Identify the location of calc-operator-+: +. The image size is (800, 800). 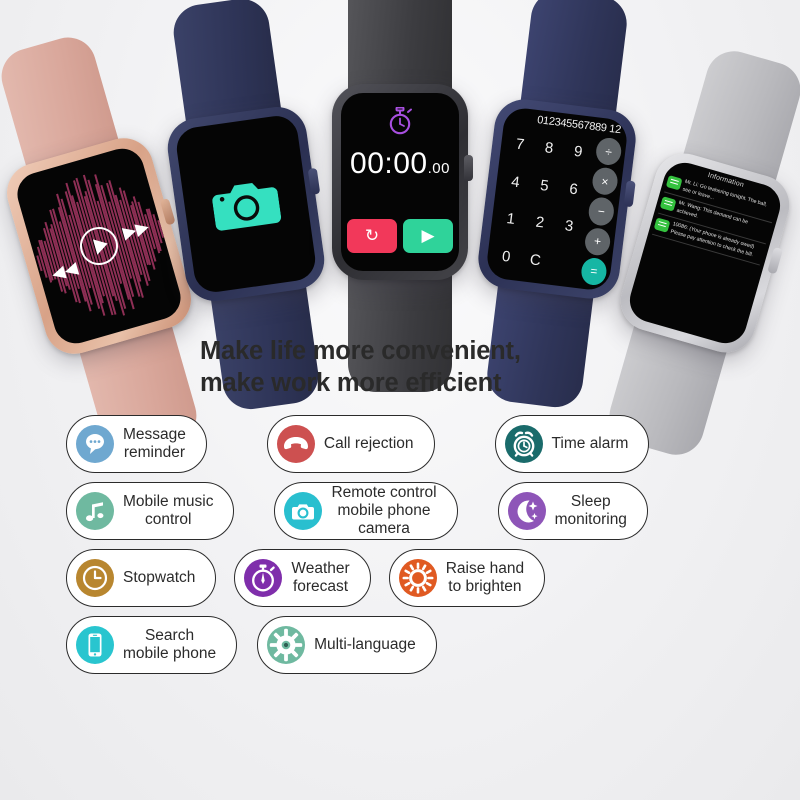
(597, 241).